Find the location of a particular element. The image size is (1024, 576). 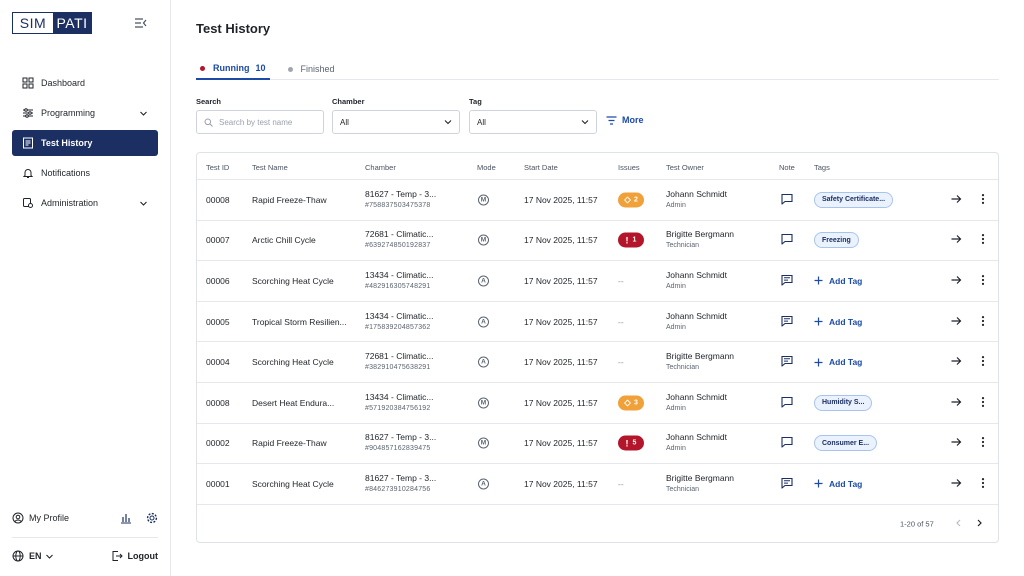

sidebar-item-test-history: Test History is located at coordinates (85, 143).